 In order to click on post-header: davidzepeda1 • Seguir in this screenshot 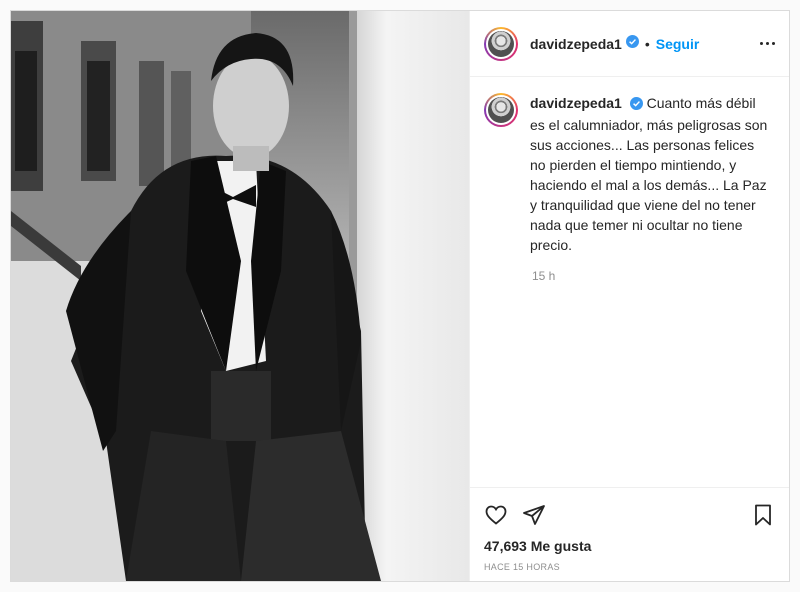, I will do `click(629, 44)`.